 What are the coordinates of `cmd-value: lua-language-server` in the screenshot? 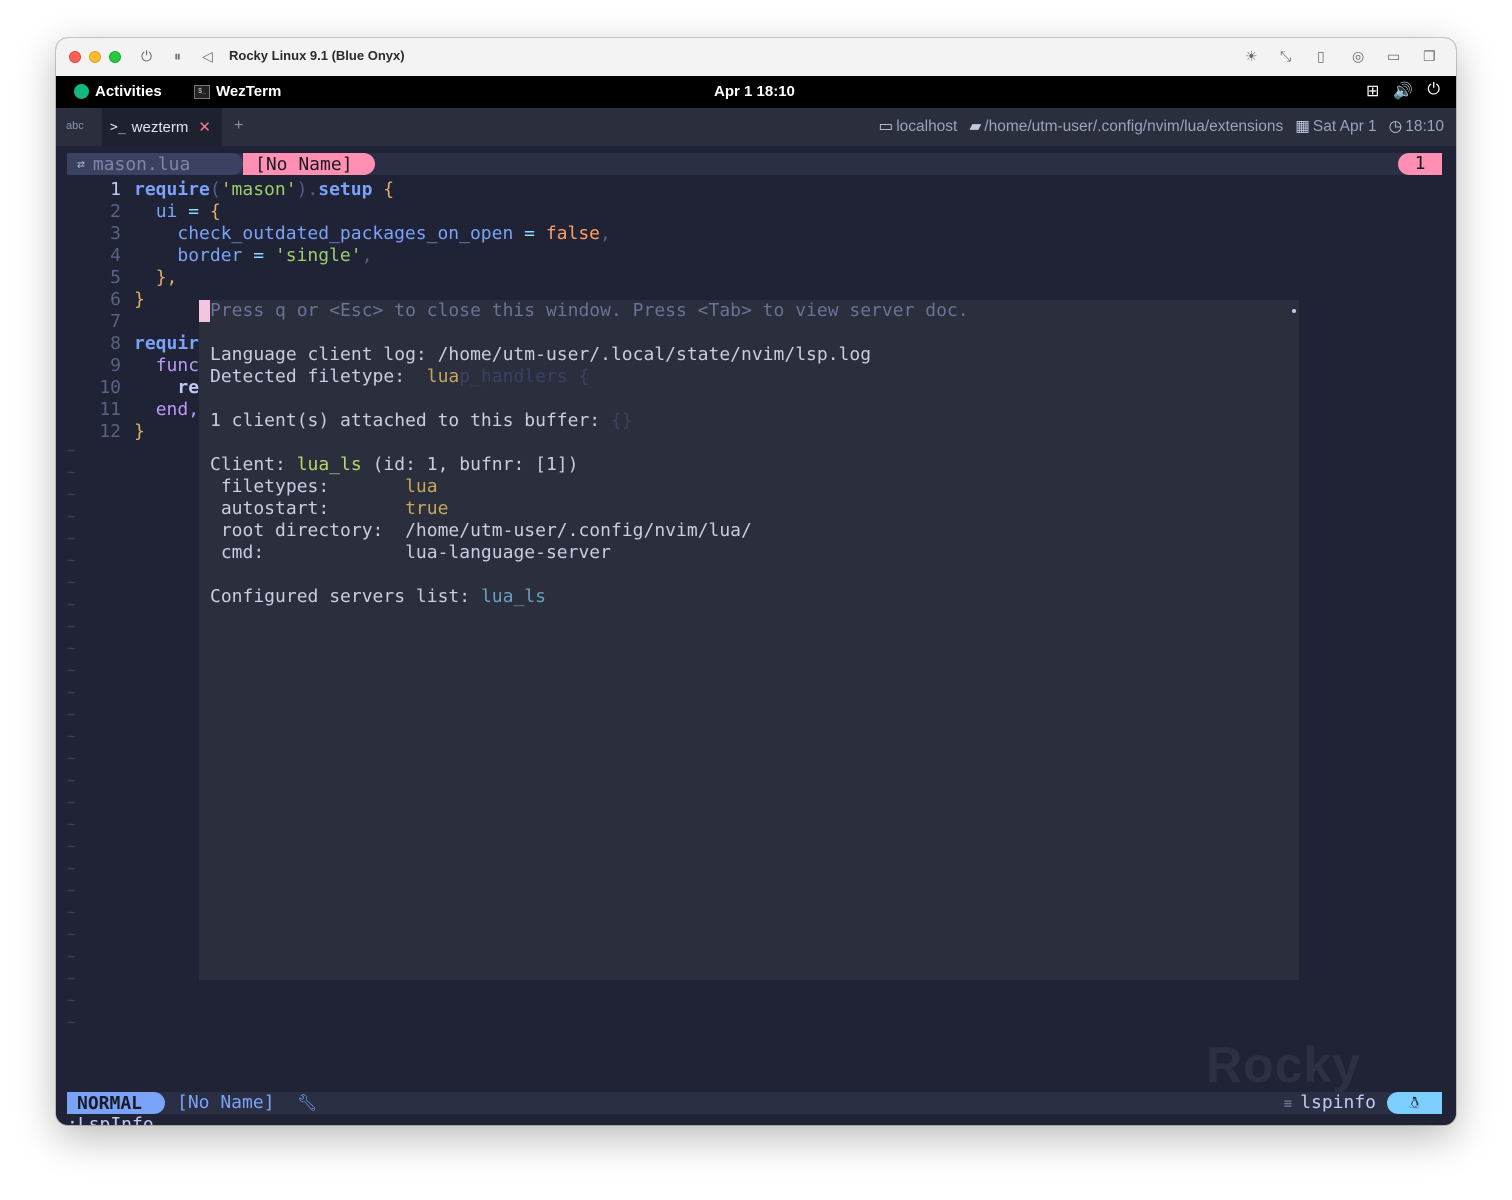 It's located at (508, 552).